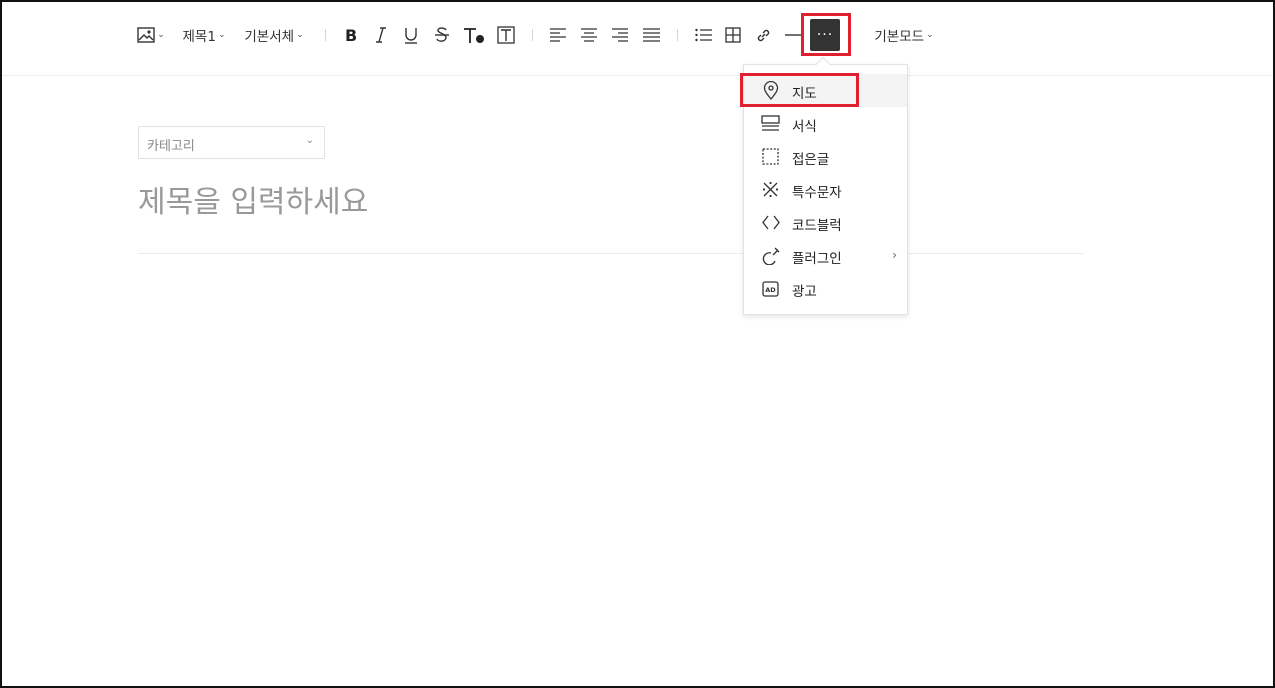 The image size is (1275, 688). I want to click on text-background-button, so click(506, 35).